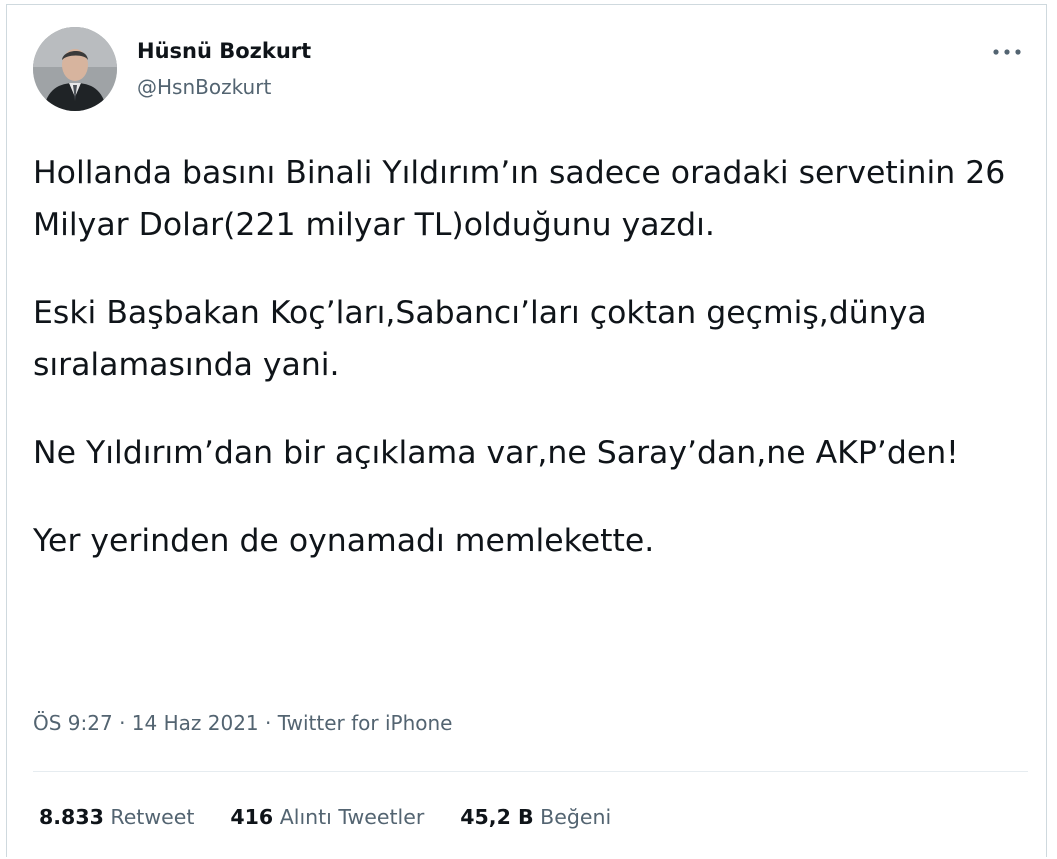  I want to click on tweet-date: 14 Haz 2021, so click(195, 723).